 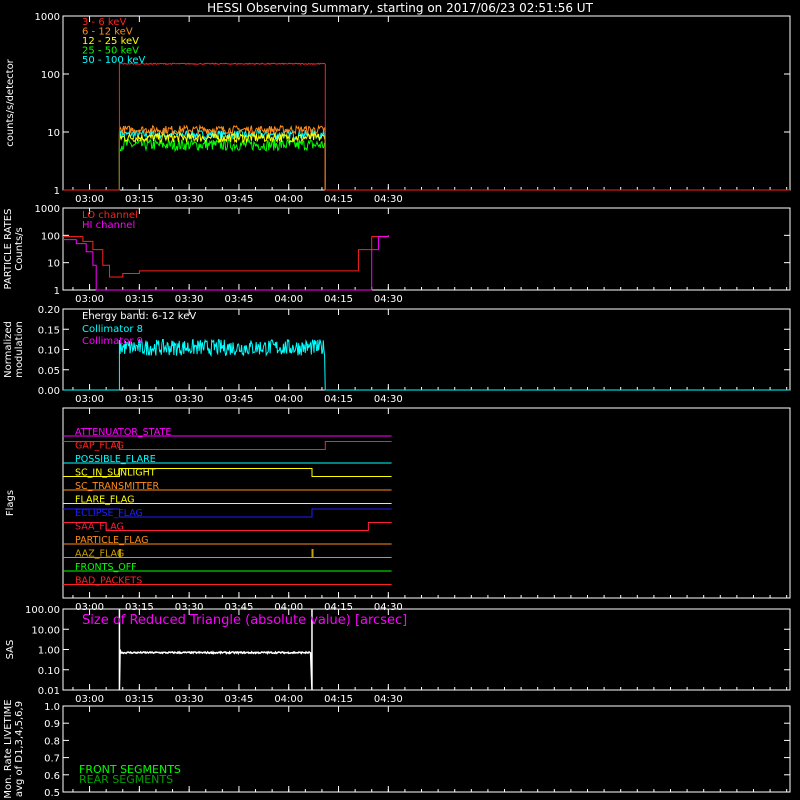 What do you see at coordinates (99, 554) in the screenshot?
I see `flag-label: AAZ_FLAG` at bounding box center [99, 554].